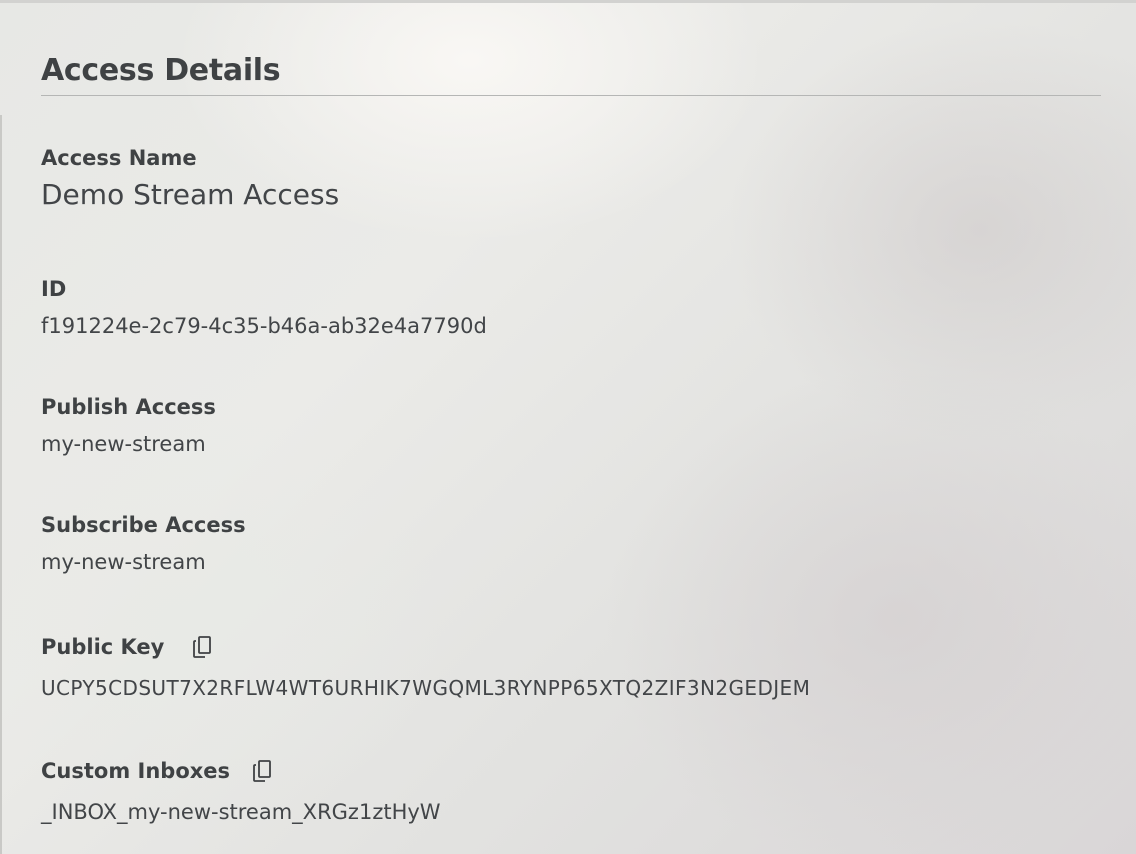 This screenshot has width=1136, height=854. Describe the element at coordinates (568, 1) in the screenshot. I see `top-border` at that location.